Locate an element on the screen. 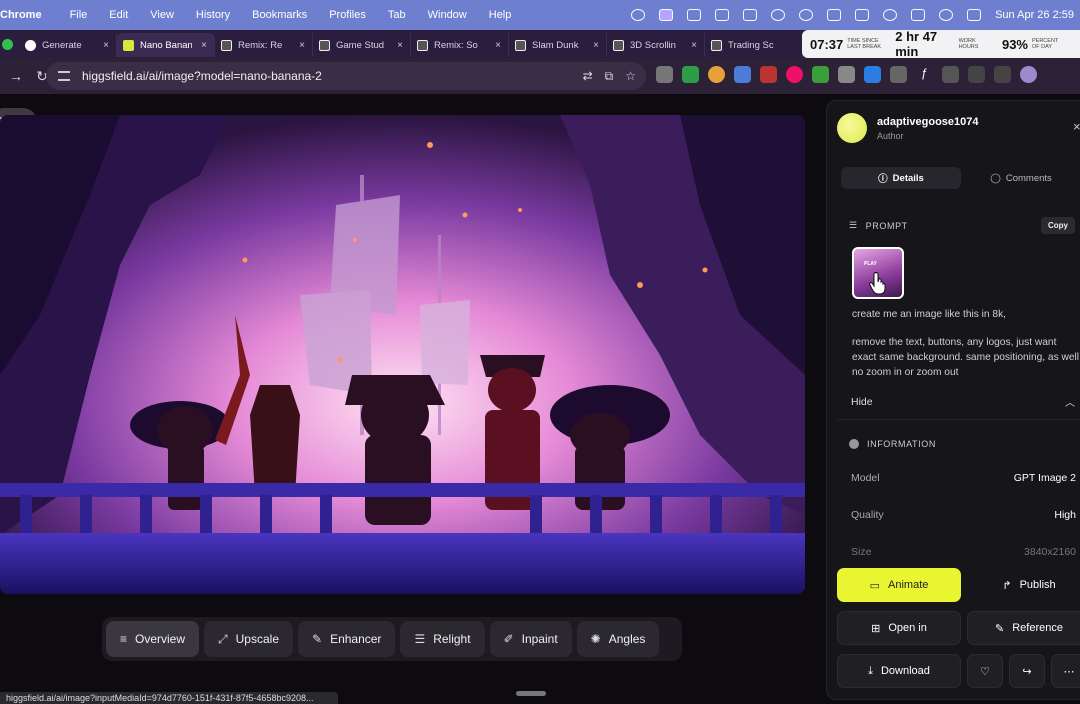 The height and width of the screenshot is (704, 1080). inpaint-button: ✐ Inpaint is located at coordinates (530, 639).